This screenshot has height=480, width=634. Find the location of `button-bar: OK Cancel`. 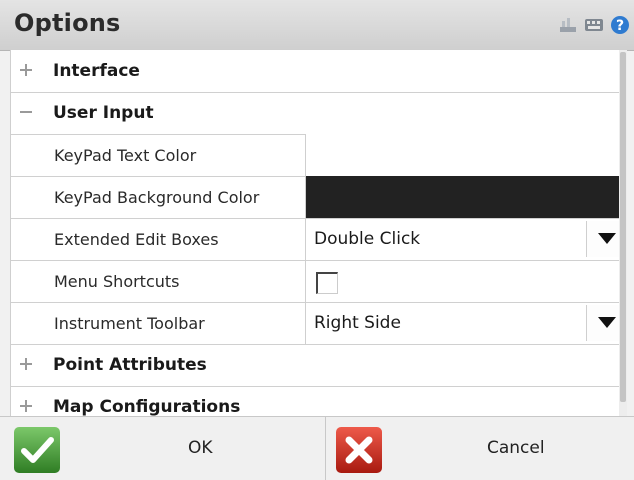

button-bar: OK Cancel is located at coordinates (317, 448).